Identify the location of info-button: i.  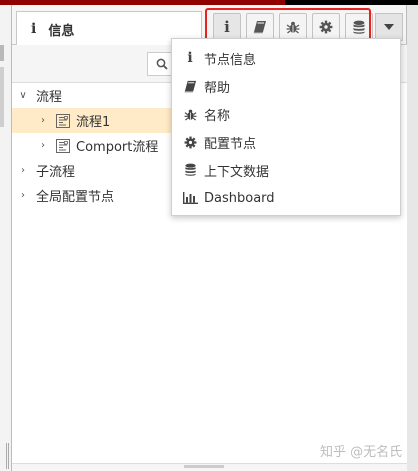
(227, 27).